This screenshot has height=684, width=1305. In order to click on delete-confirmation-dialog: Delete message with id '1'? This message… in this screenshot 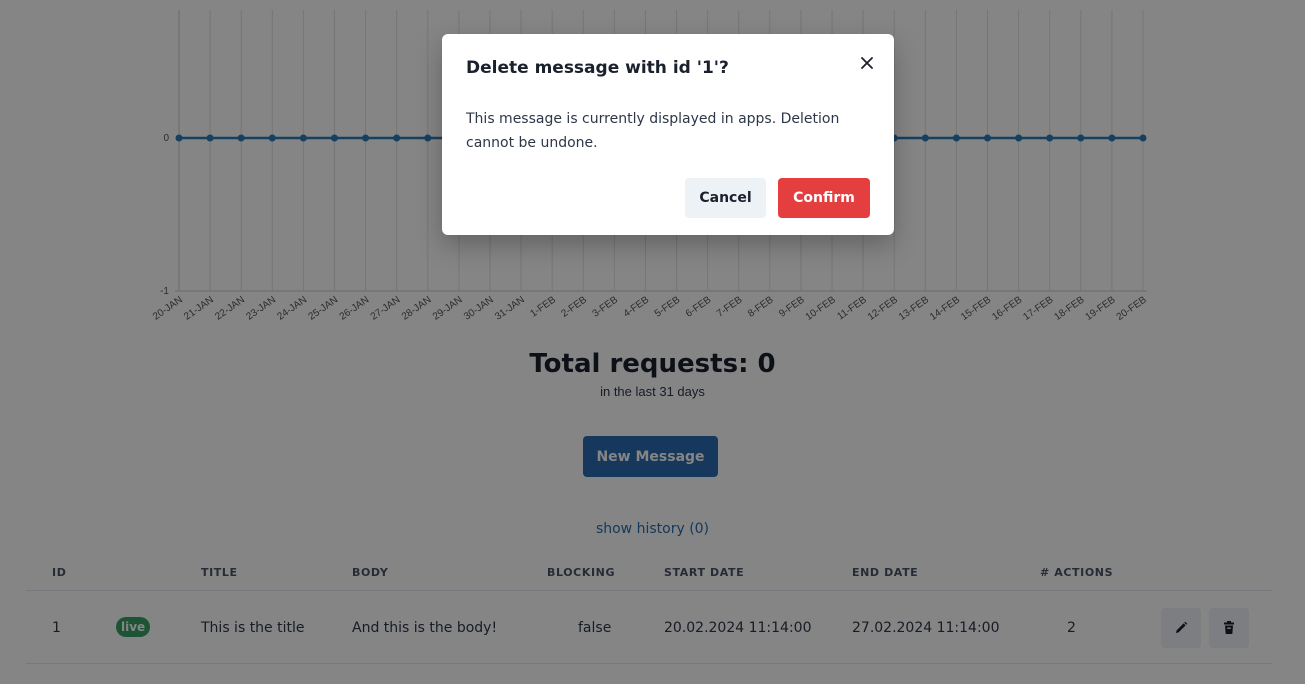, I will do `click(668, 134)`.